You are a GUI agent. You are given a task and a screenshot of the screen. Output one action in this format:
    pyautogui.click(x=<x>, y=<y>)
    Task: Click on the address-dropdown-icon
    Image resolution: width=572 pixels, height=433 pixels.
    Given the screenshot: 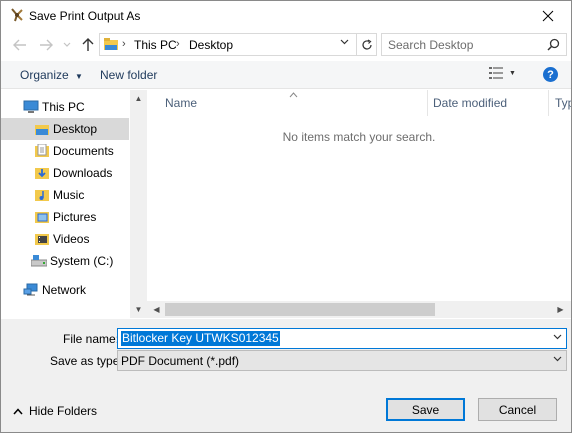 What is the action you would take?
    pyautogui.click(x=344, y=42)
    